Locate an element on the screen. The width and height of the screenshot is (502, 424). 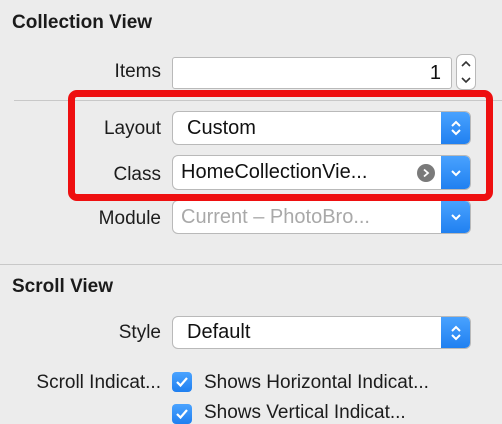
scroll-view-section-title: Scroll View is located at coordinates (63, 286).